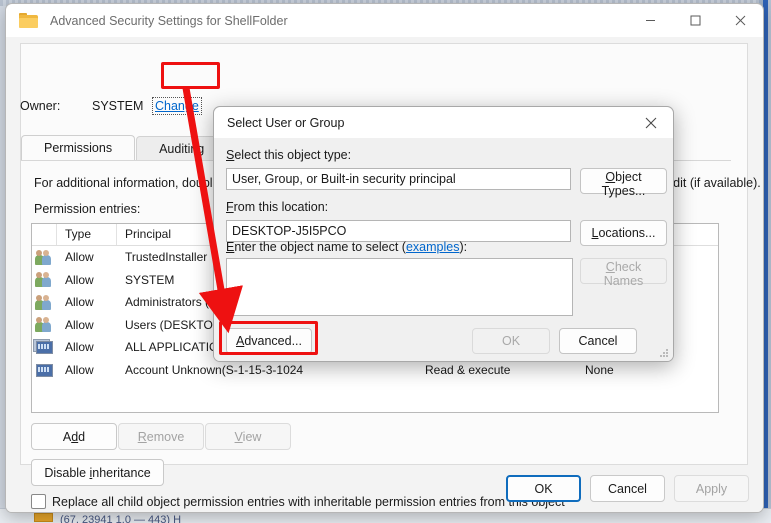 This screenshot has width=771, height=523. I want to click on window-controls, so click(695, 20).